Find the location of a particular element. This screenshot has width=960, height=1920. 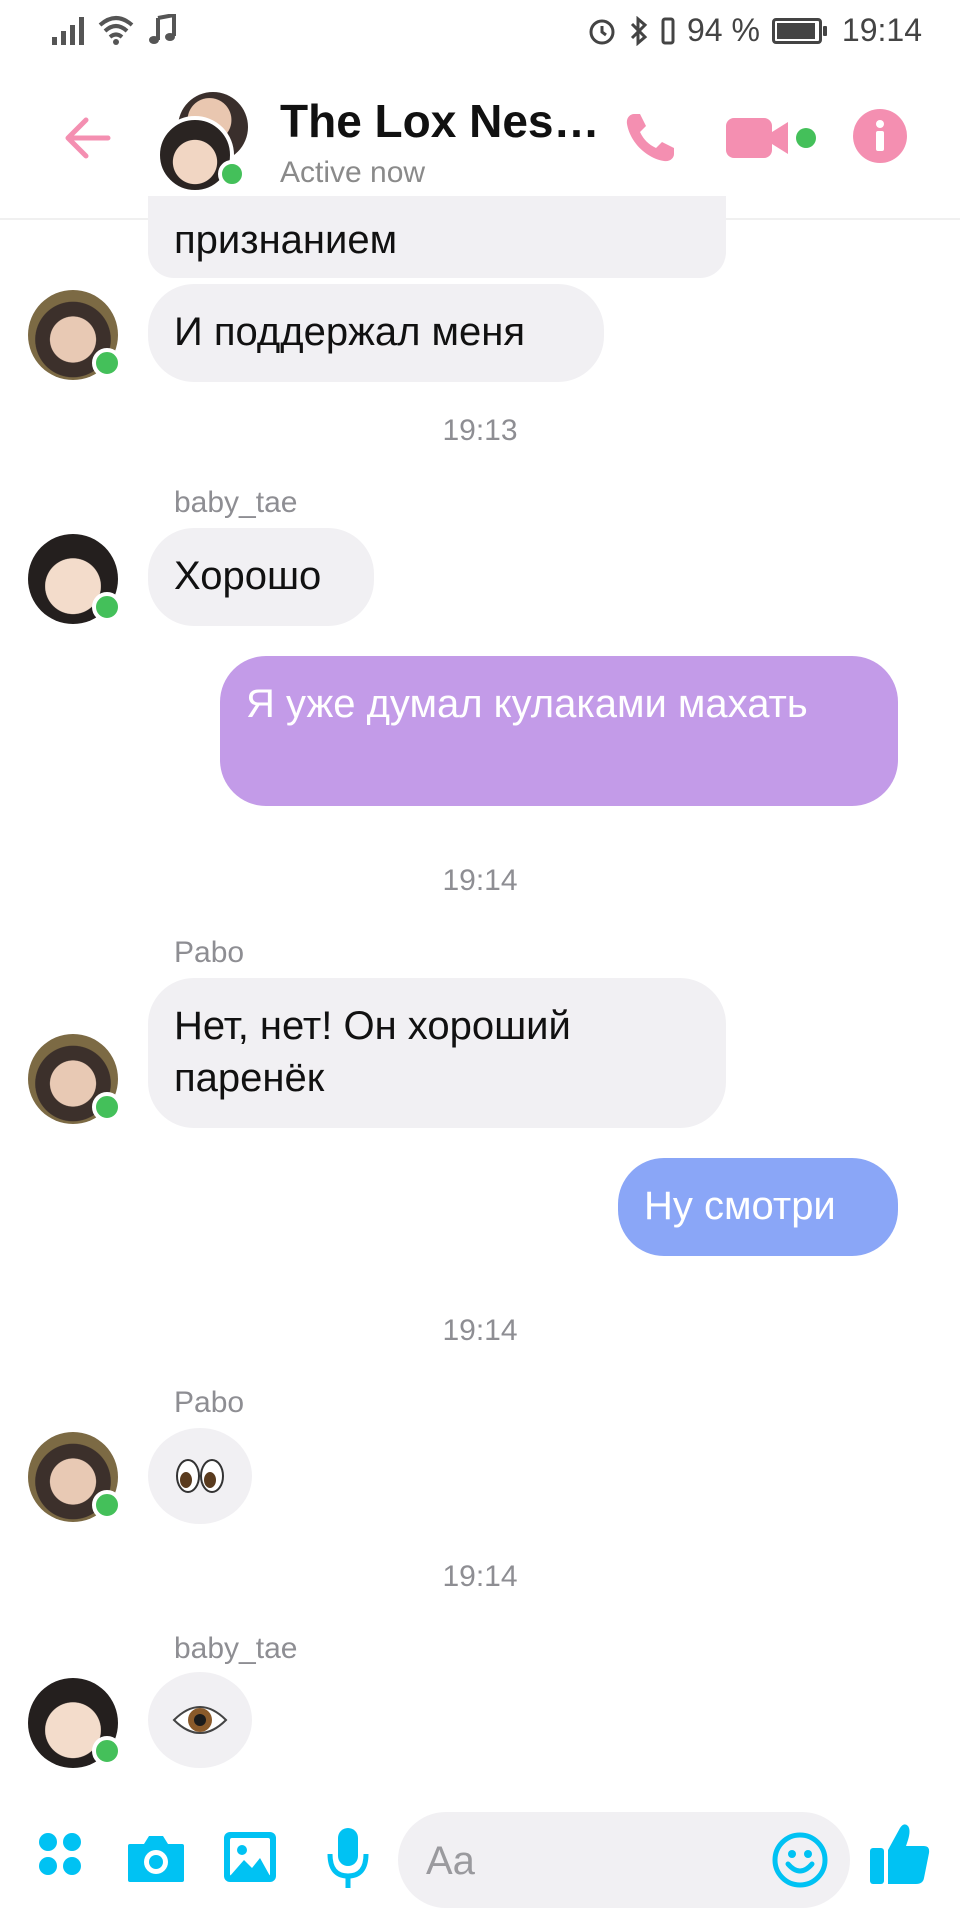

eyes-emoji-icon is located at coordinates (200, 1476).